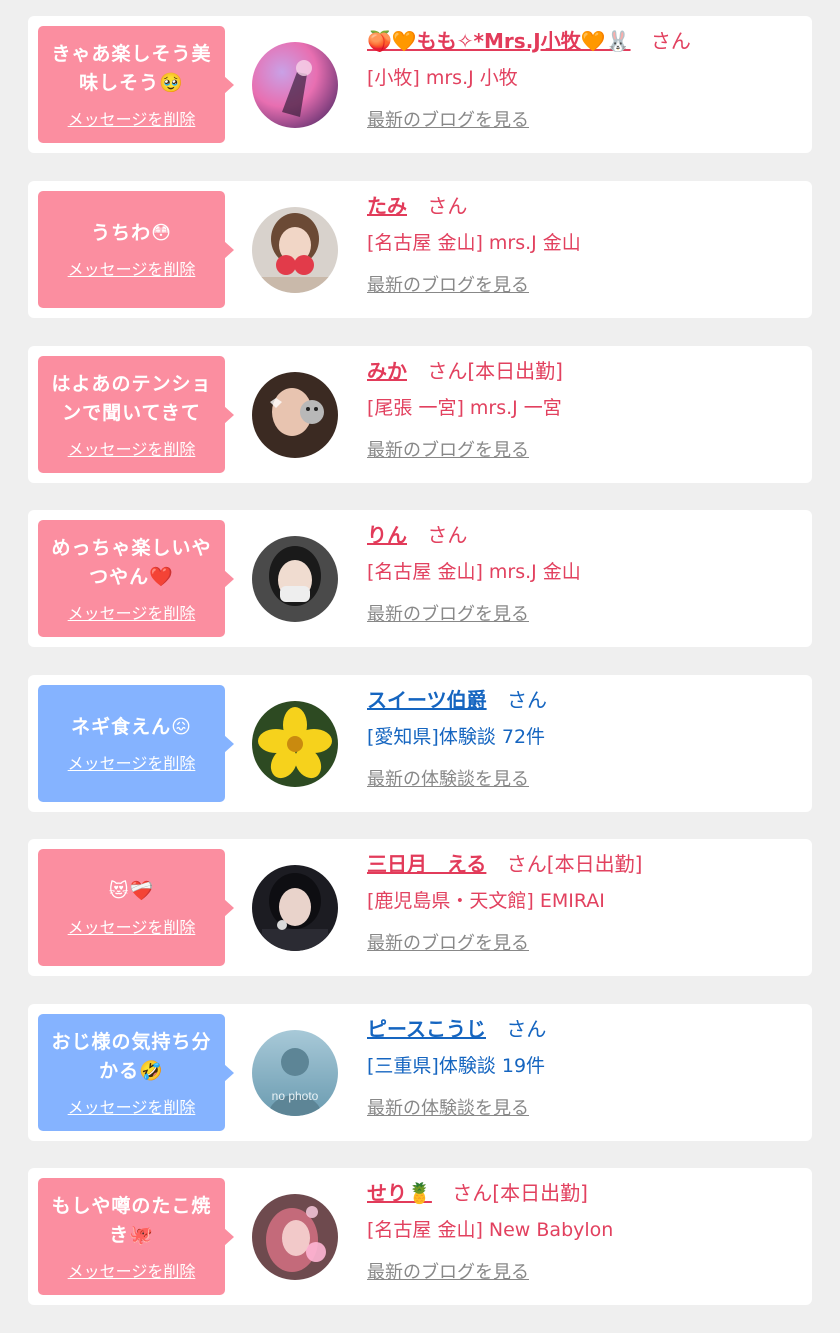 This screenshot has height=1333, width=840. What do you see at coordinates (131, 68) in the screenshot?
I see `message-text: きゃあ楽しそう美味しそう🥹` at bounding box center [131, 68].